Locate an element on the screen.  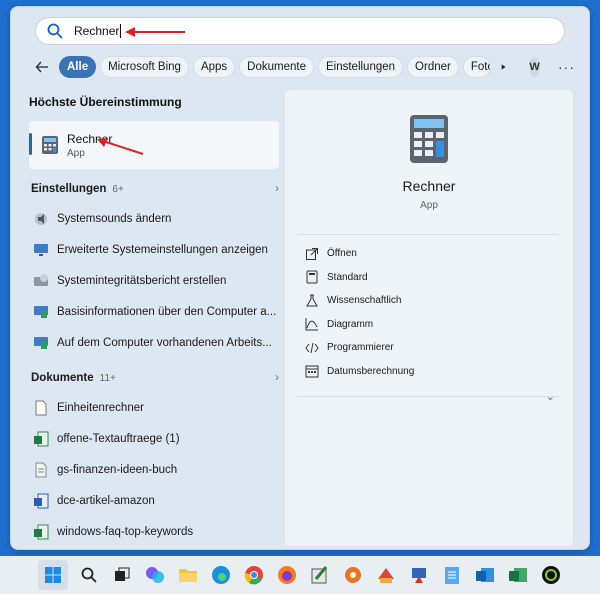
task-view-button is located at coordinates (122, 575).